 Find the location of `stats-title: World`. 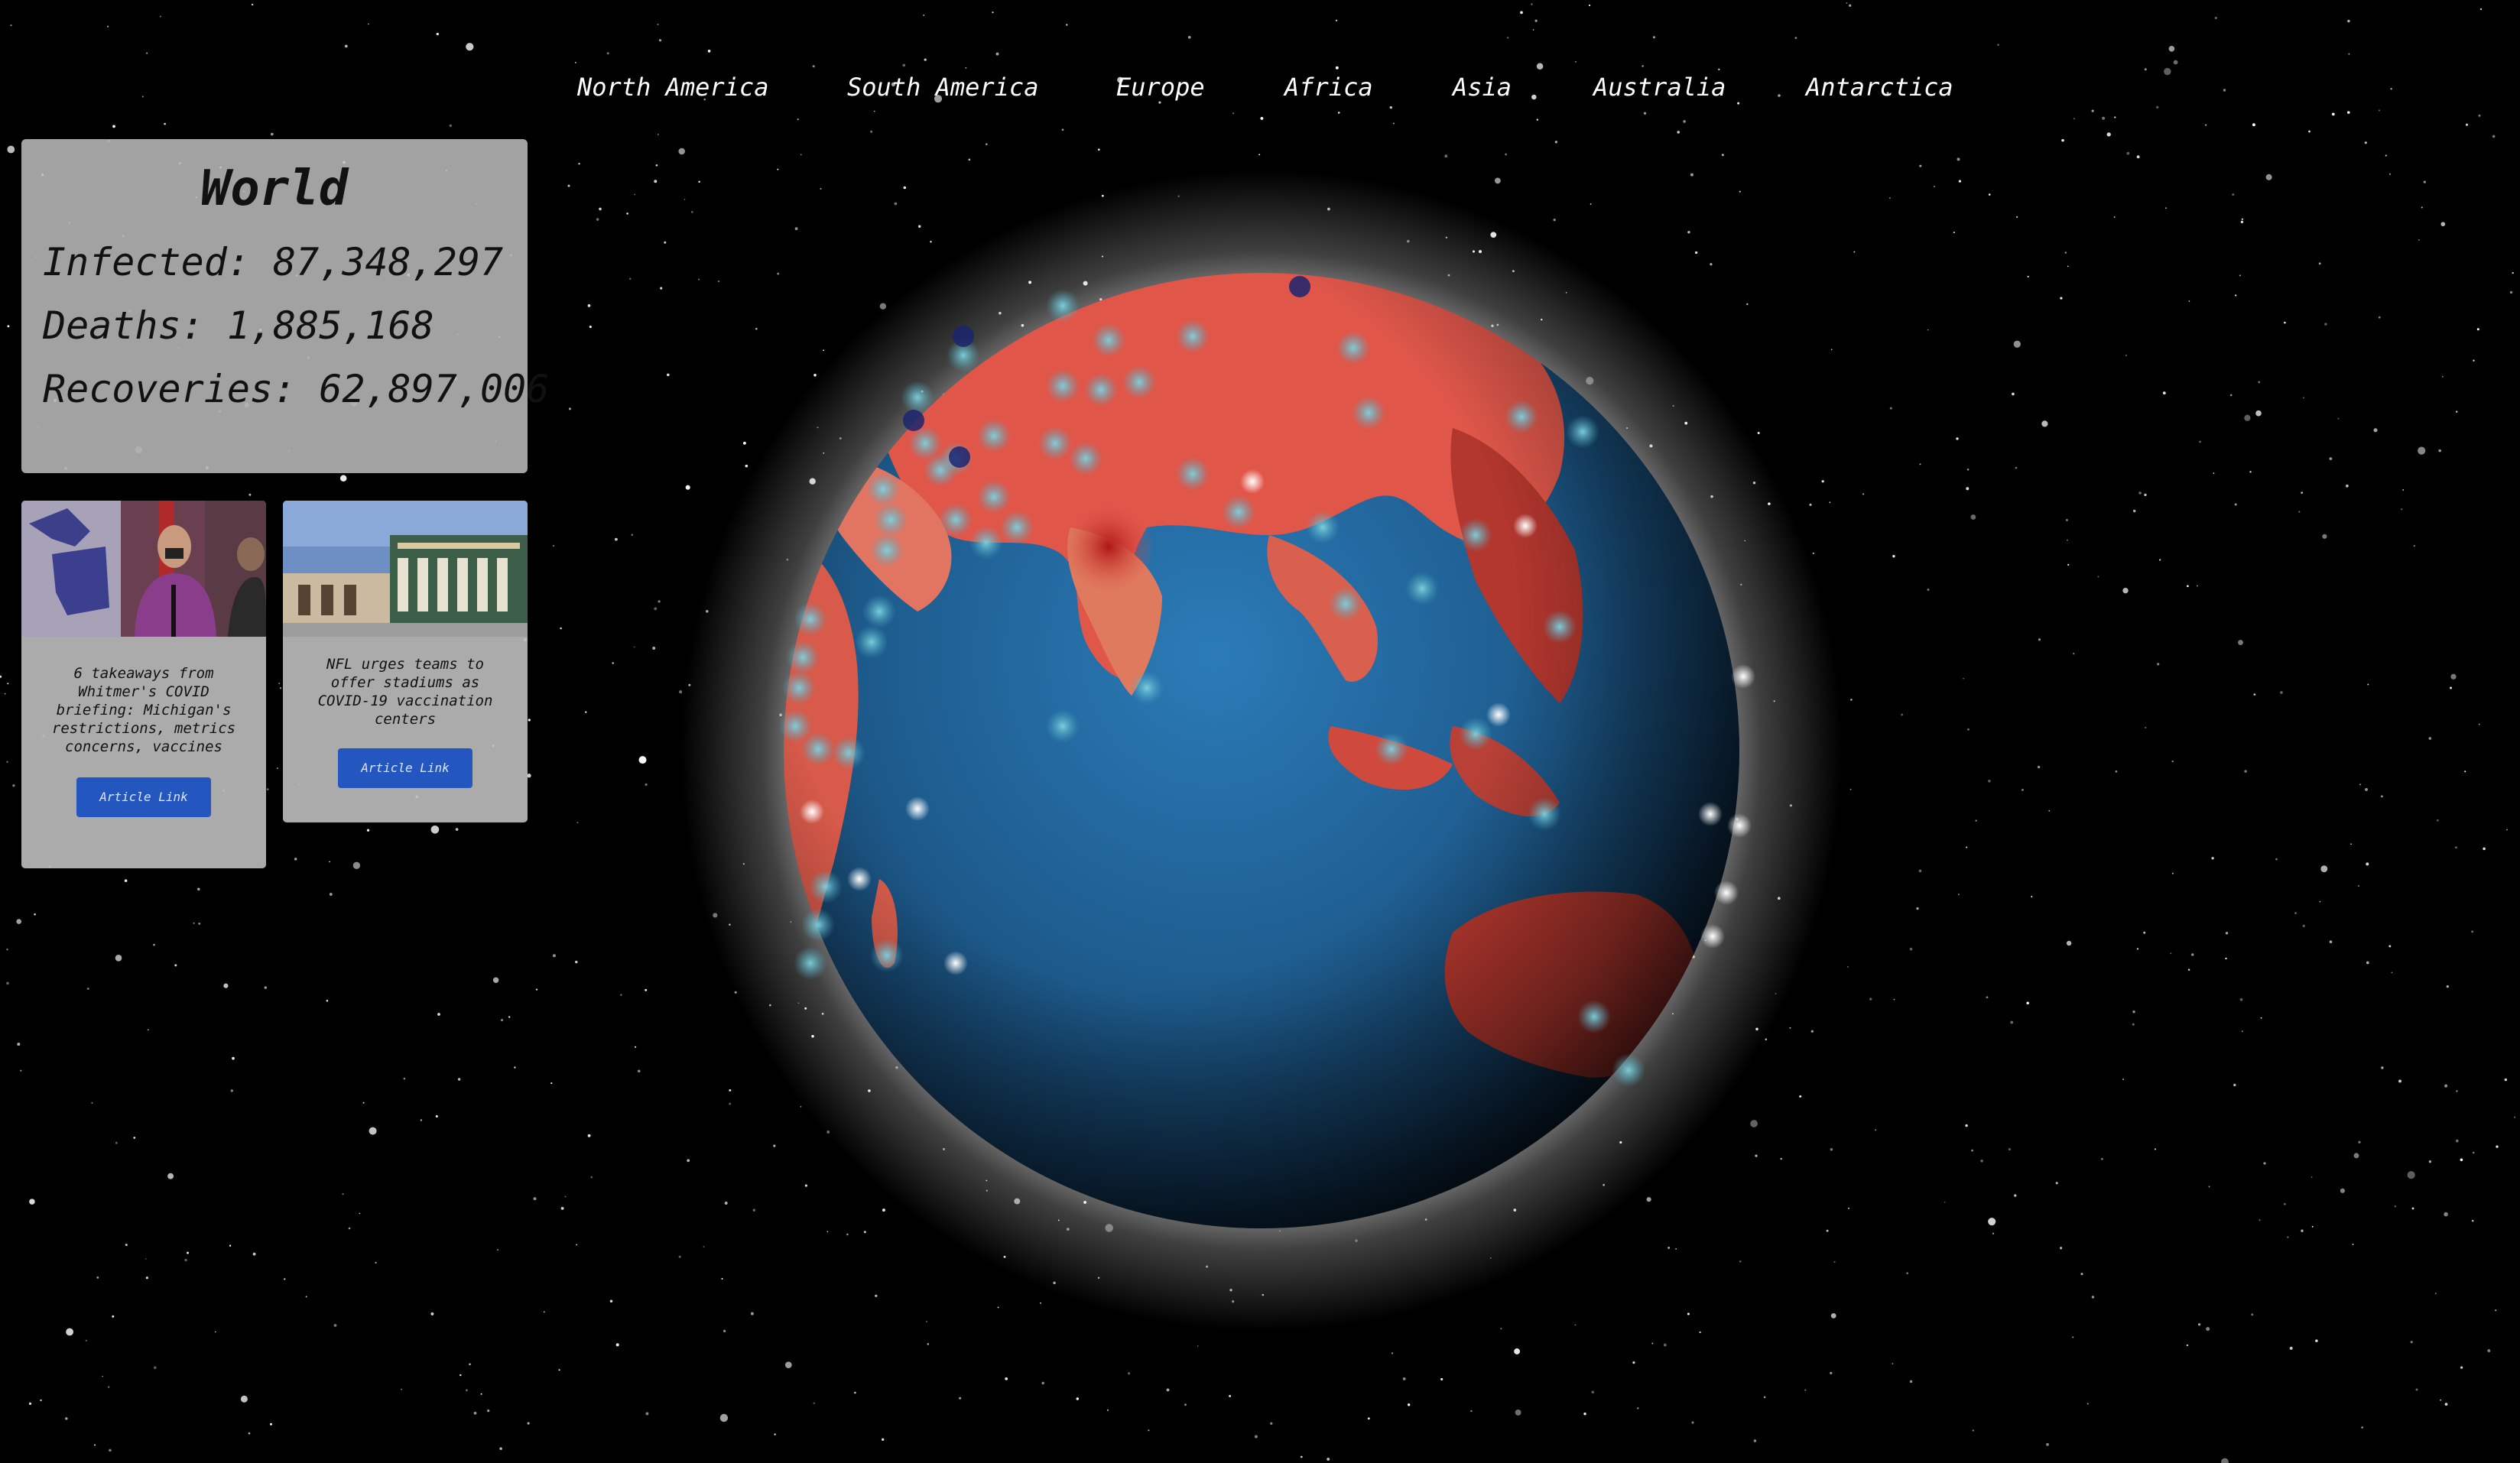

stats-title: World is located at coordinates (274, 189).